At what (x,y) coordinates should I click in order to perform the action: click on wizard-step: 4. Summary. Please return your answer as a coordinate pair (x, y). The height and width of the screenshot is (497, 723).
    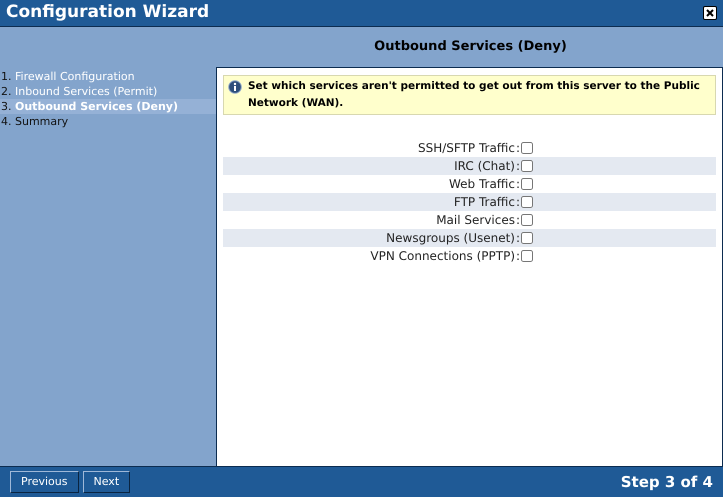
    Looking at the image, I should click on (108, 121).